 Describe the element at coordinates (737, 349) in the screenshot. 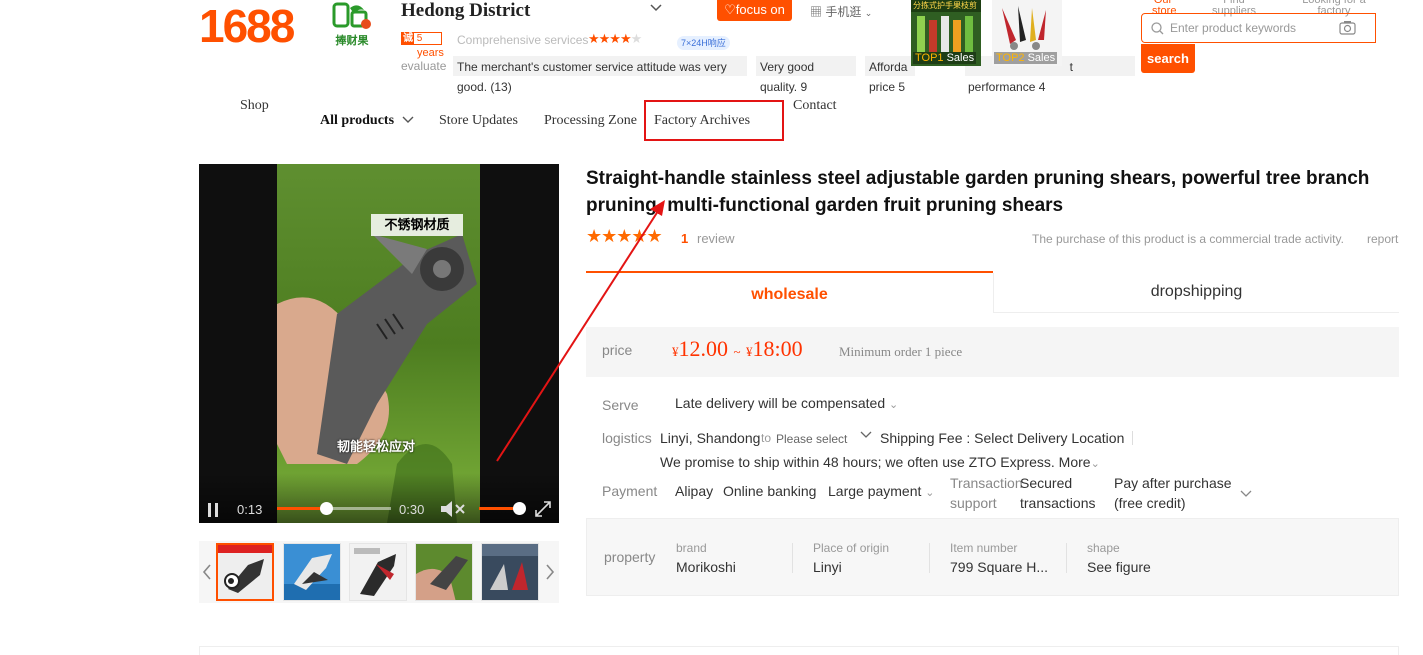

I see `price-range: ¥12.00 ~ ¥18:00` at that location.